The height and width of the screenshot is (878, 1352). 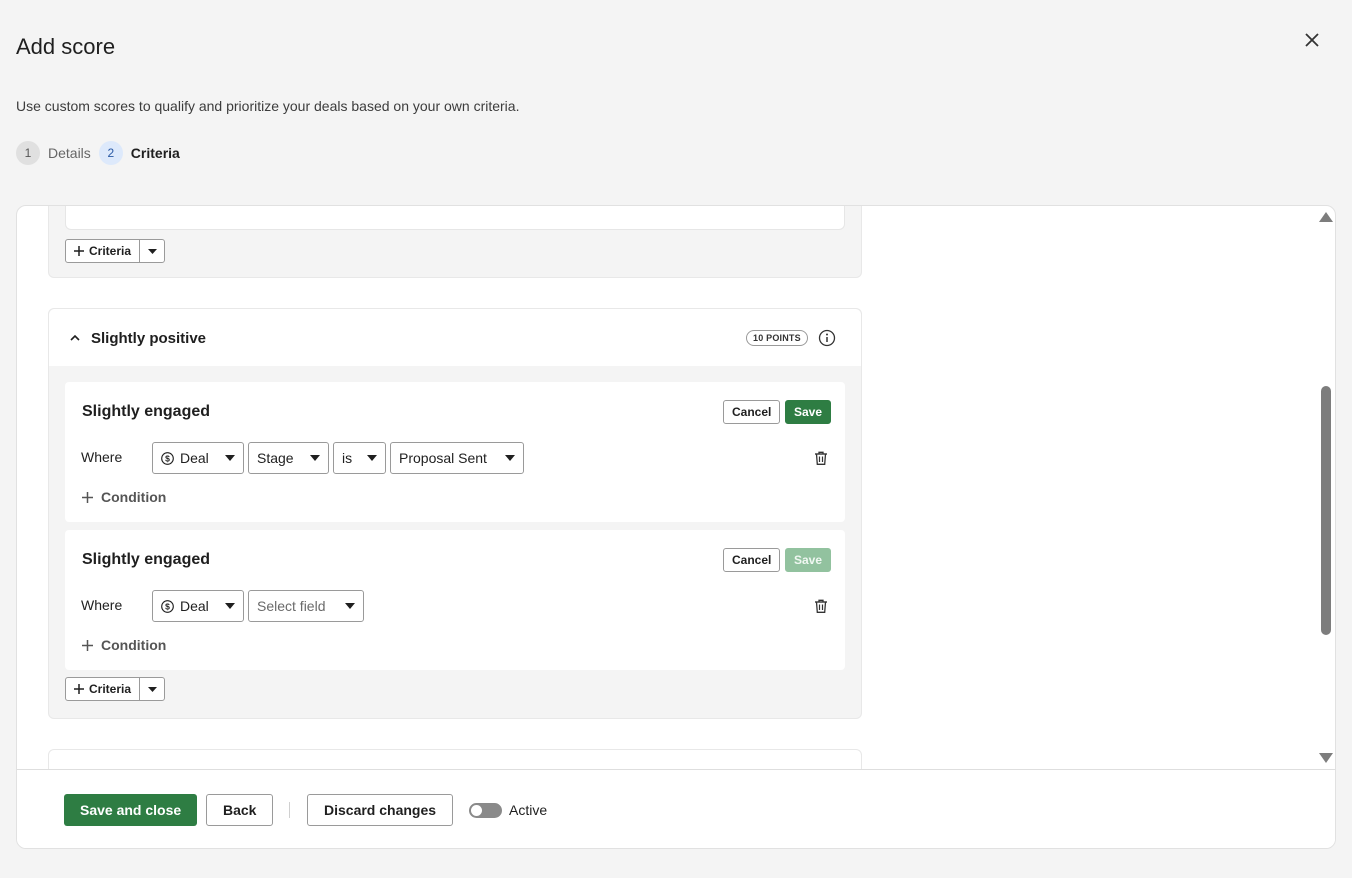 I want to click on info-icon, so click(x=827, y=338).